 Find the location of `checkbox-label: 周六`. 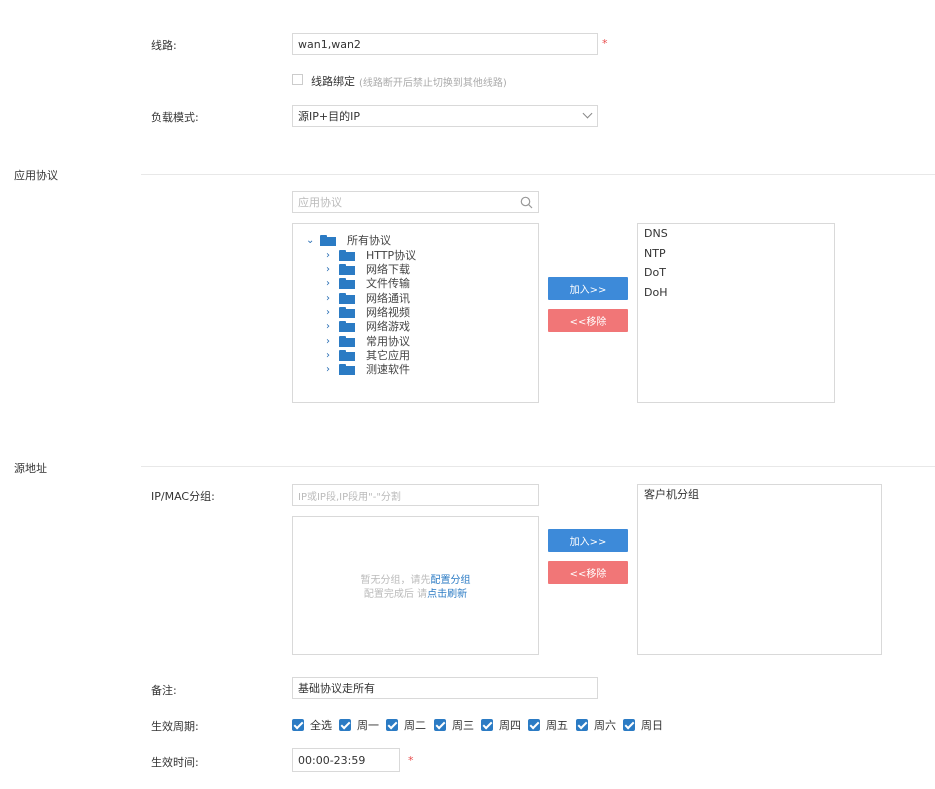

checkbox-label: 周六 is located at coordinates (605, 725).